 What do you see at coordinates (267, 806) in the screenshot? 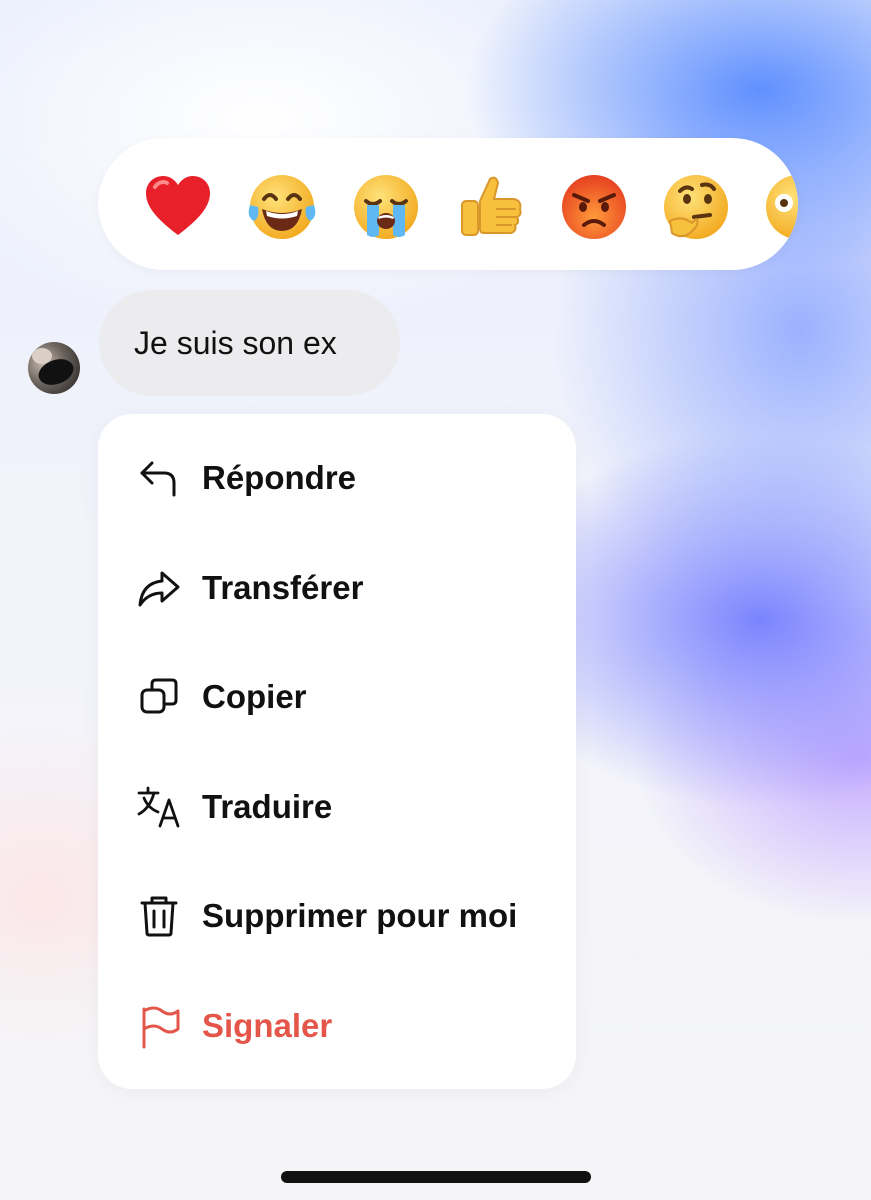
I see `menu-item-label: Traduire` at bounding box center [267, 806].